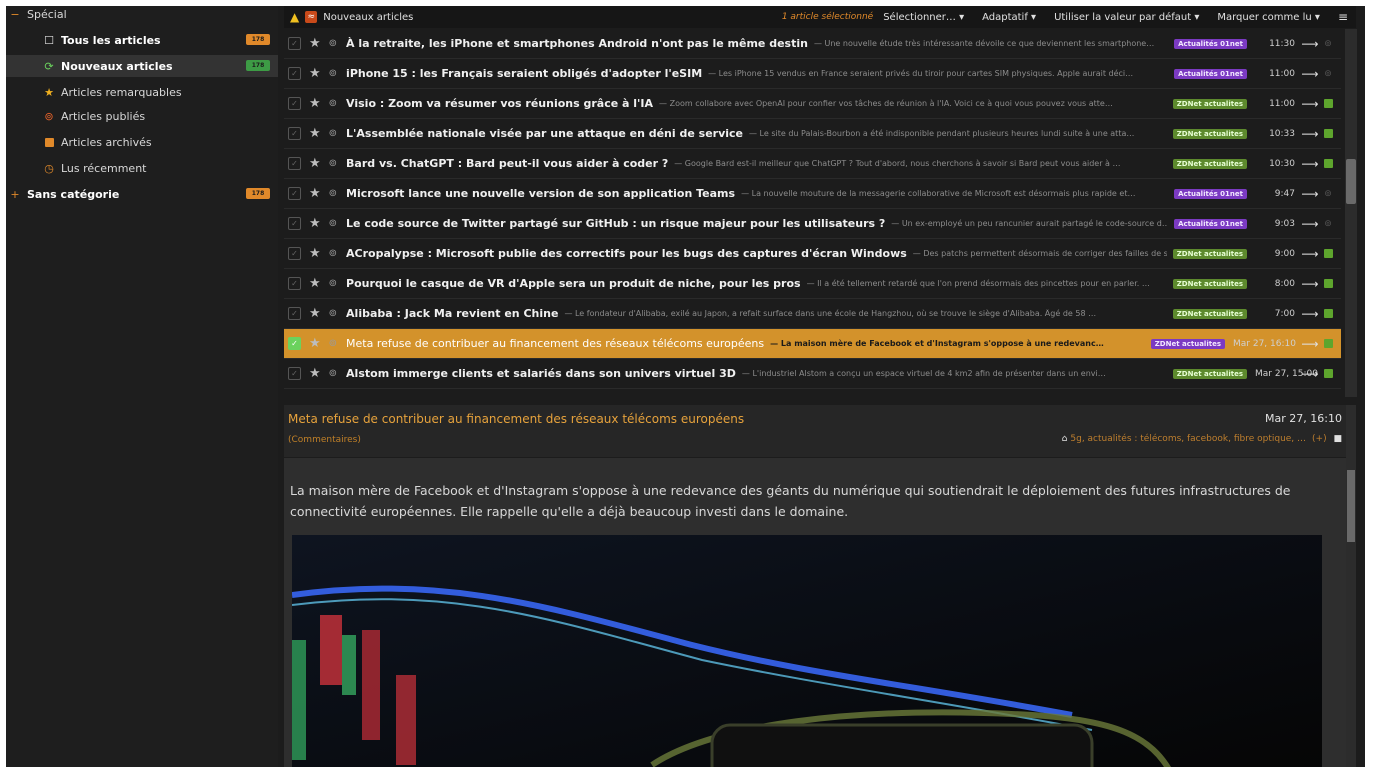 The width and height of the screenshot is (1373, 767). I want to click on mark-as-read-button: Marquer comme lu ▾, so click(1268, 17).